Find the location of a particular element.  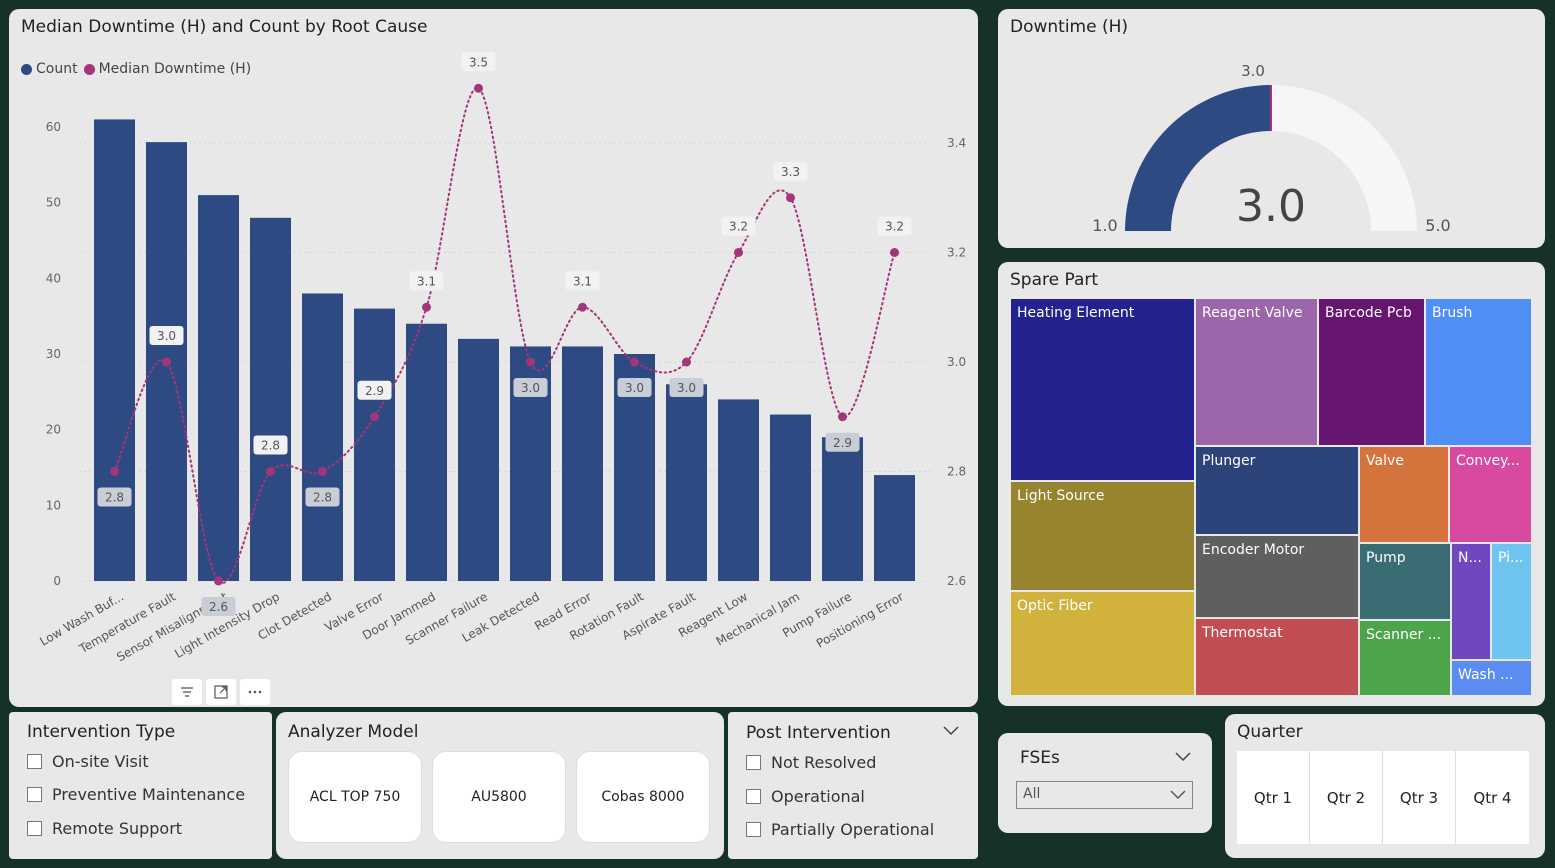

filter-icon is located at coordinates (187, 692).